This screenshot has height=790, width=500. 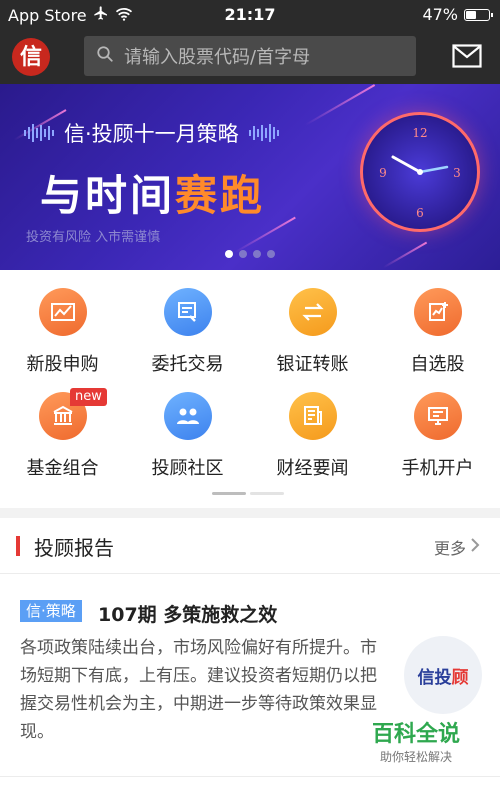 What do you see at coordinates (62, 434) in the screenshot?
I see `grid-item-fund: new 基金组合` at bounding box center [62, 434].